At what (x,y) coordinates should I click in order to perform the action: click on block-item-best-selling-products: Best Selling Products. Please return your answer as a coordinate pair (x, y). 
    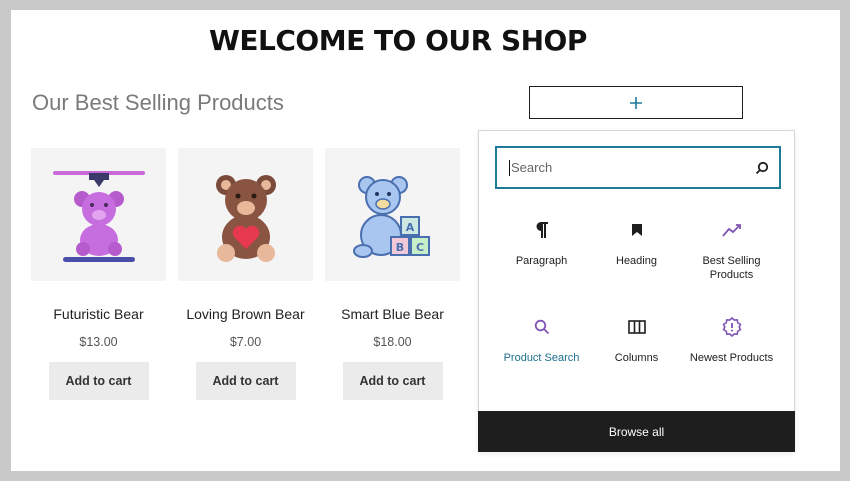
    Looking at the image, I should click on (731, 267).